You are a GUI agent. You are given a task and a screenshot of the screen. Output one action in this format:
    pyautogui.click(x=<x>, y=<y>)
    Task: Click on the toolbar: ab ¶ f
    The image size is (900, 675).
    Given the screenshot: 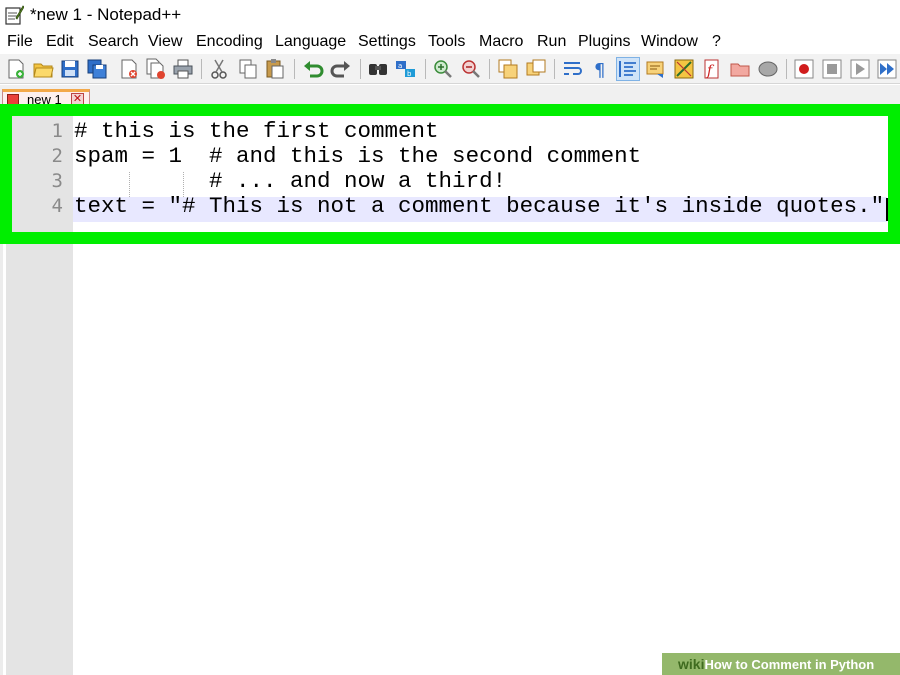 What is the action you would take?
    pyautogui.click(x=450, y=69)
    